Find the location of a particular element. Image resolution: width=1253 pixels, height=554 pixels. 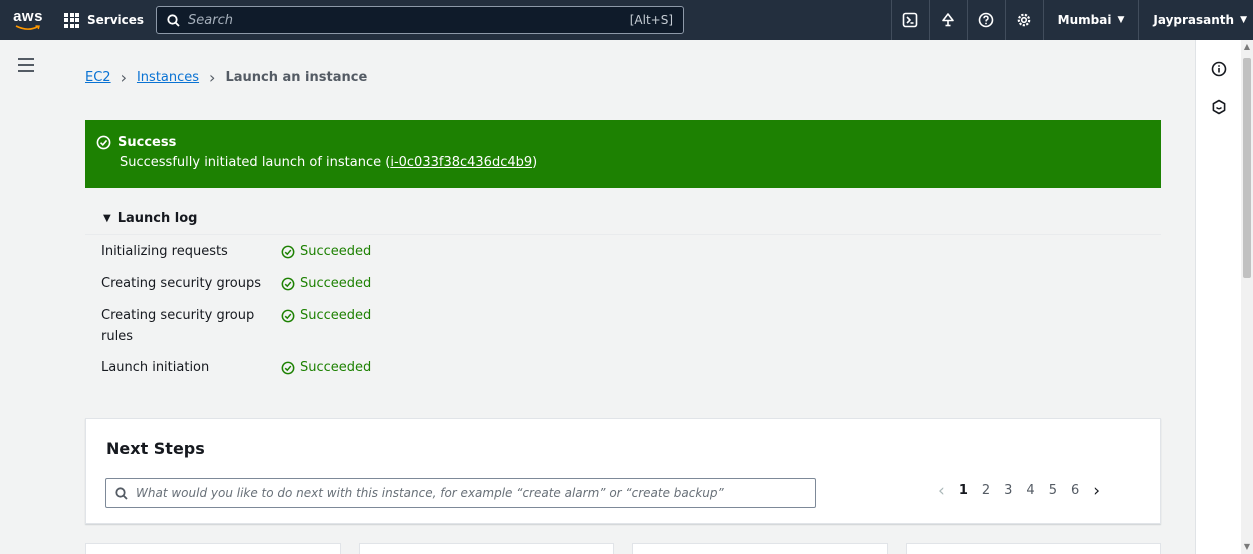

log-step-name: Creating security group rules is located at coordinates (178, 326).